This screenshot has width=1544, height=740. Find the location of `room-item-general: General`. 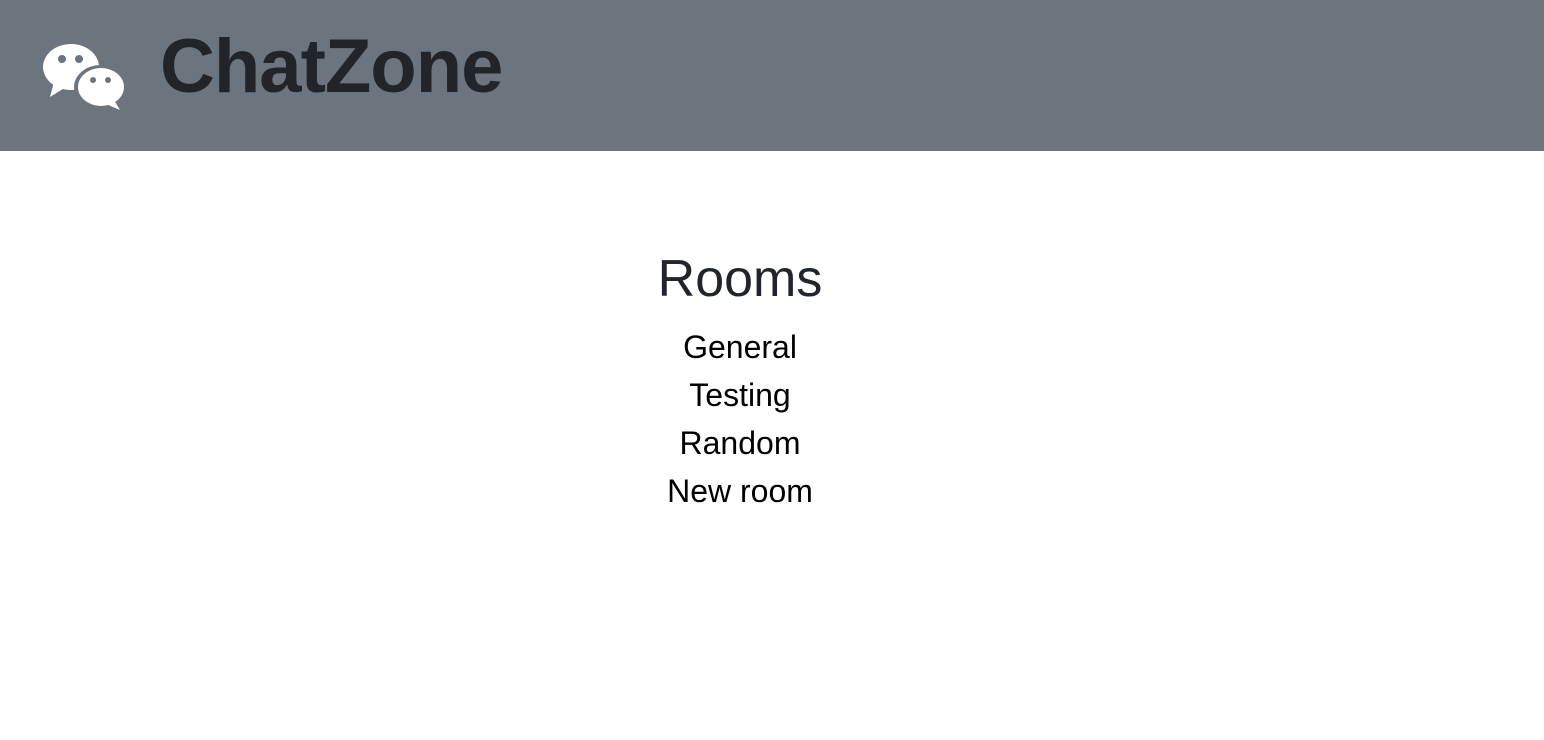

room-item-general: General is located at coordinates (740, 347).